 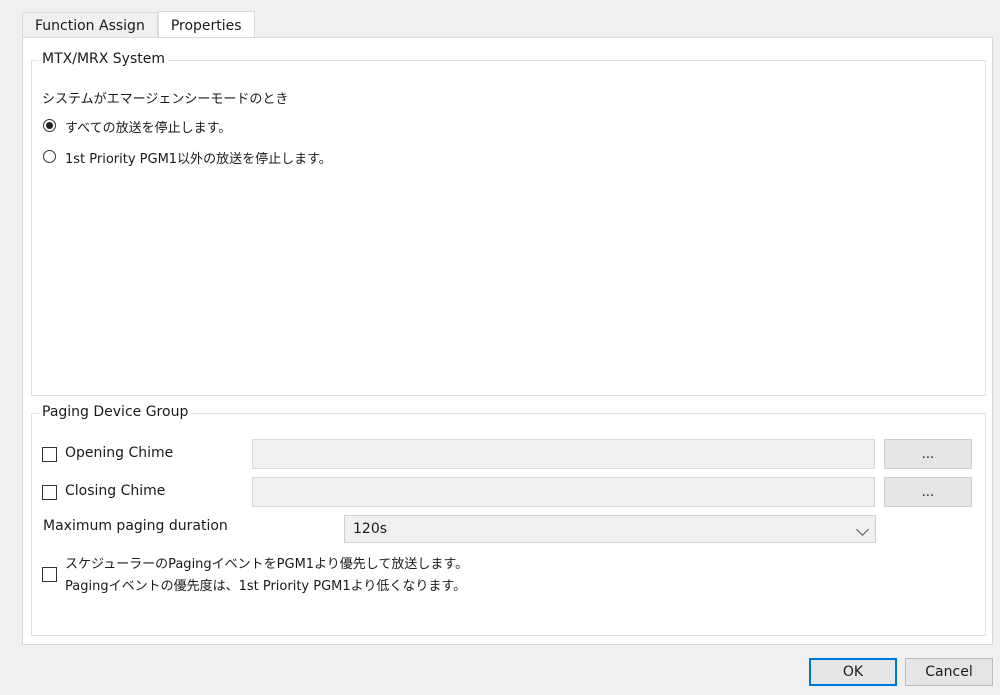 What do you see at coordinates (266, 562) in the screenshot?
I see `scheduler-priority-line1: スケジューラーのPagingイベントをPGM1より優先して放送します。` at bounding box center [266, 562].